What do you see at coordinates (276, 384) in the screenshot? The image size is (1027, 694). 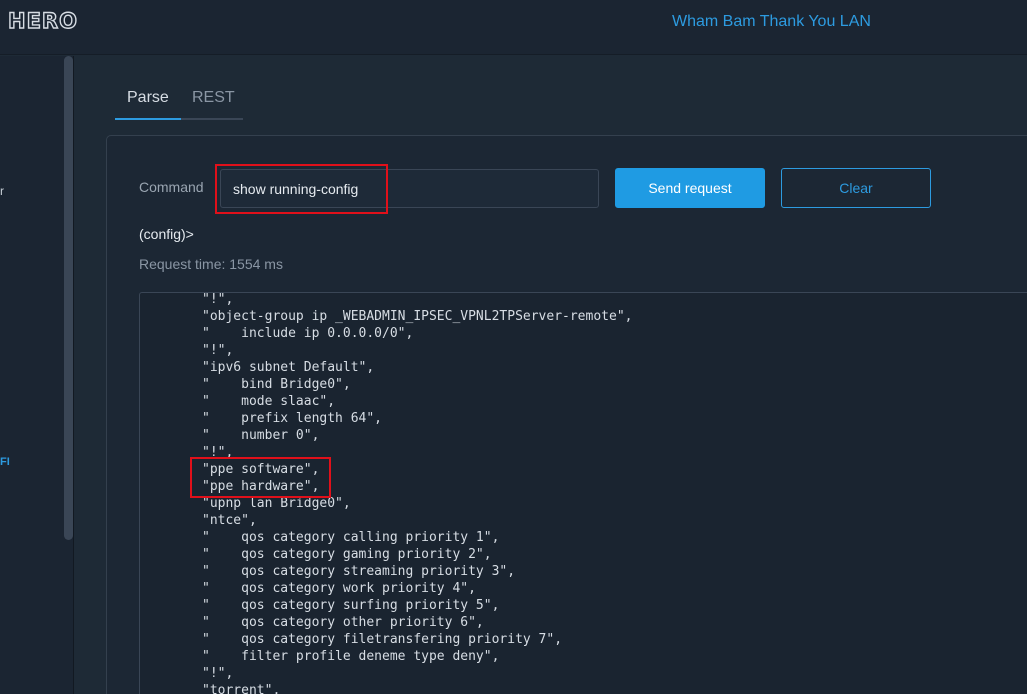 I see `response-line: " bind Bridge0",` at bounding box center [276, 384].